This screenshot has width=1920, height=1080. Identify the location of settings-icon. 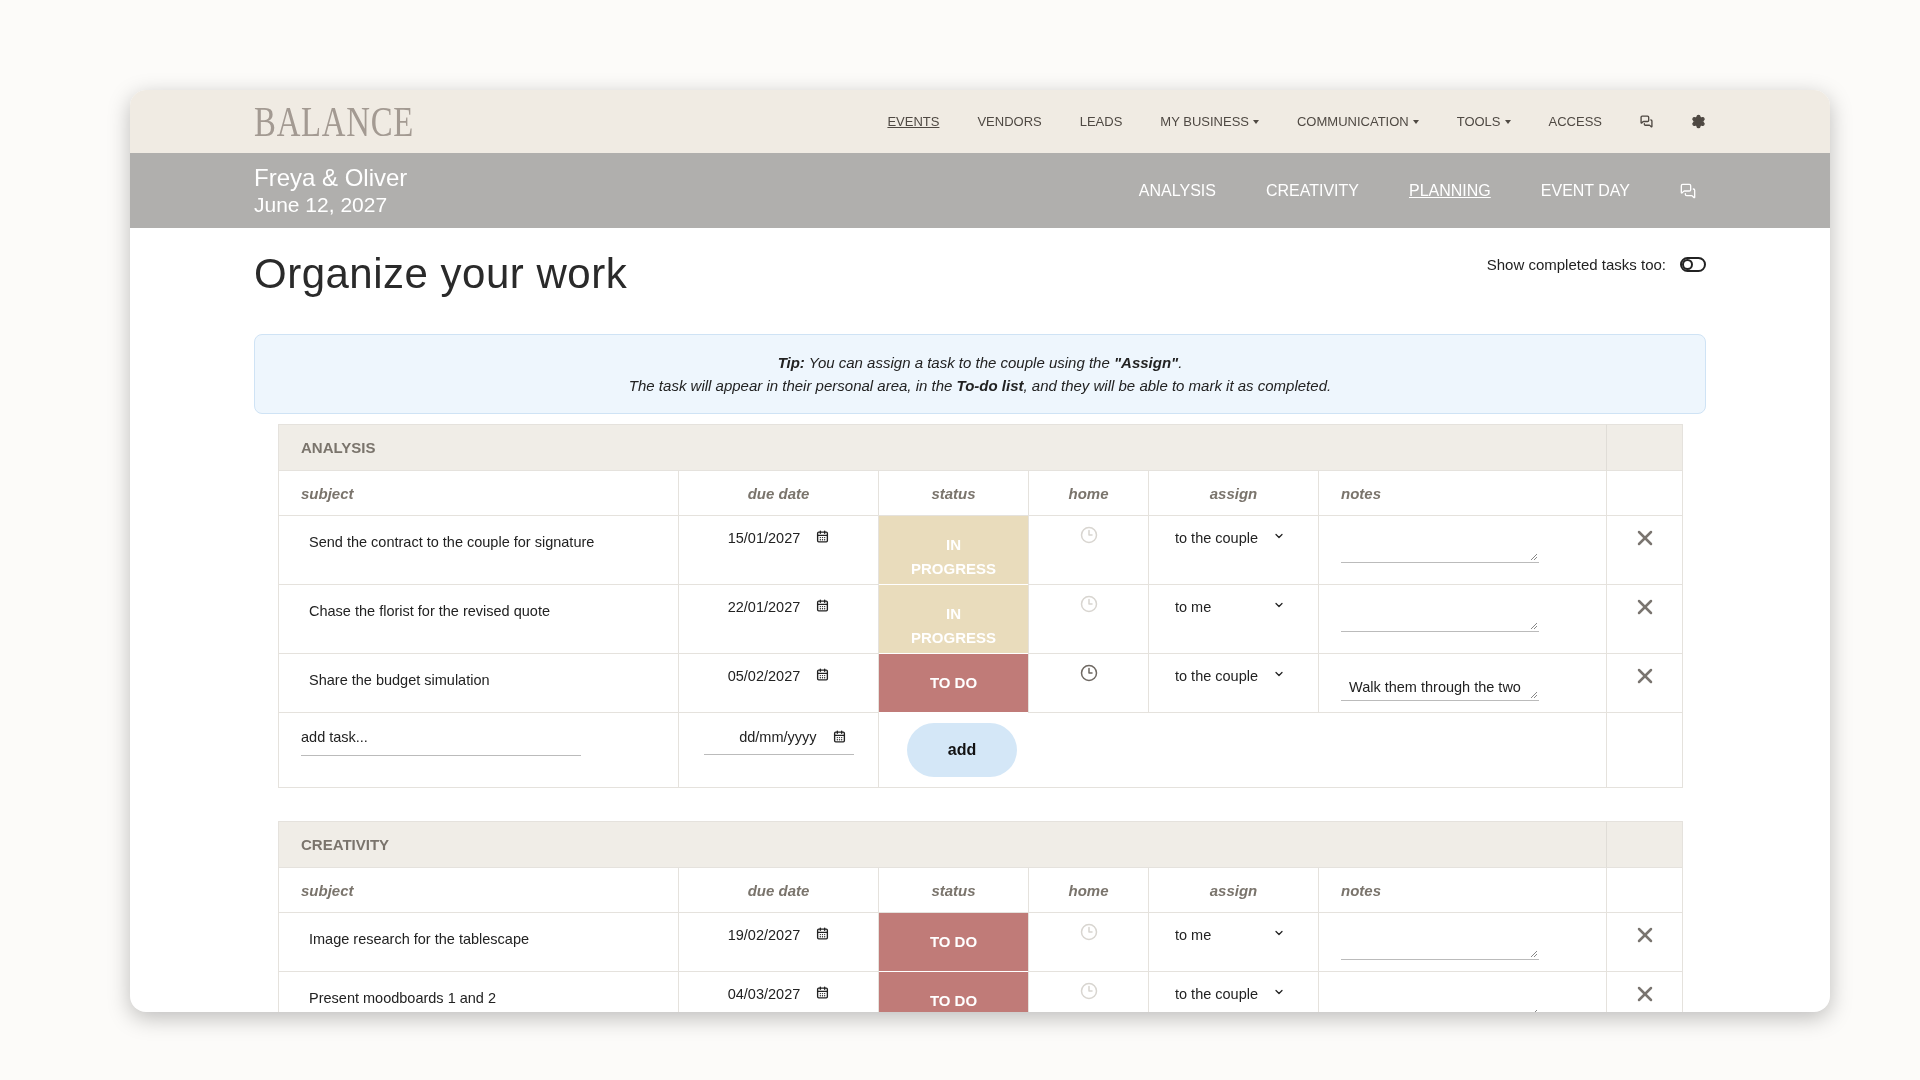
(1698, 121).